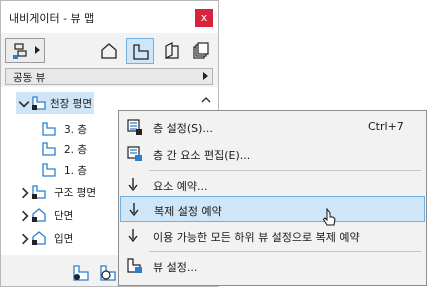 The image size is (428, 287). Describe the element at coordinates (204, 18) in the screenshot. I see `close-button: x` at that location.